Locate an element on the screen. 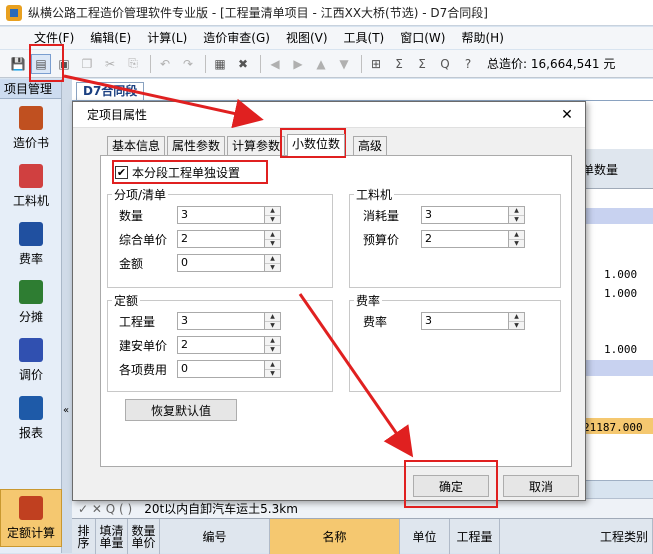 This screenshot has height=554, width=653. group-rate: 费率 is located at coordinates (455, 342).